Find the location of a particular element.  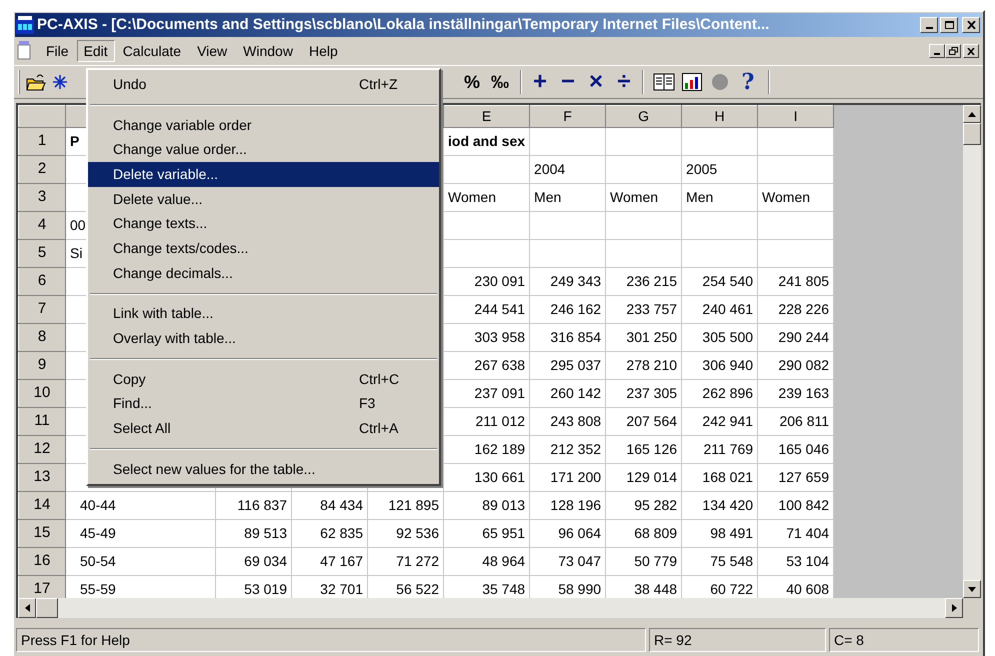

horizontal-scrollbar is located at coordinates (490, 608).